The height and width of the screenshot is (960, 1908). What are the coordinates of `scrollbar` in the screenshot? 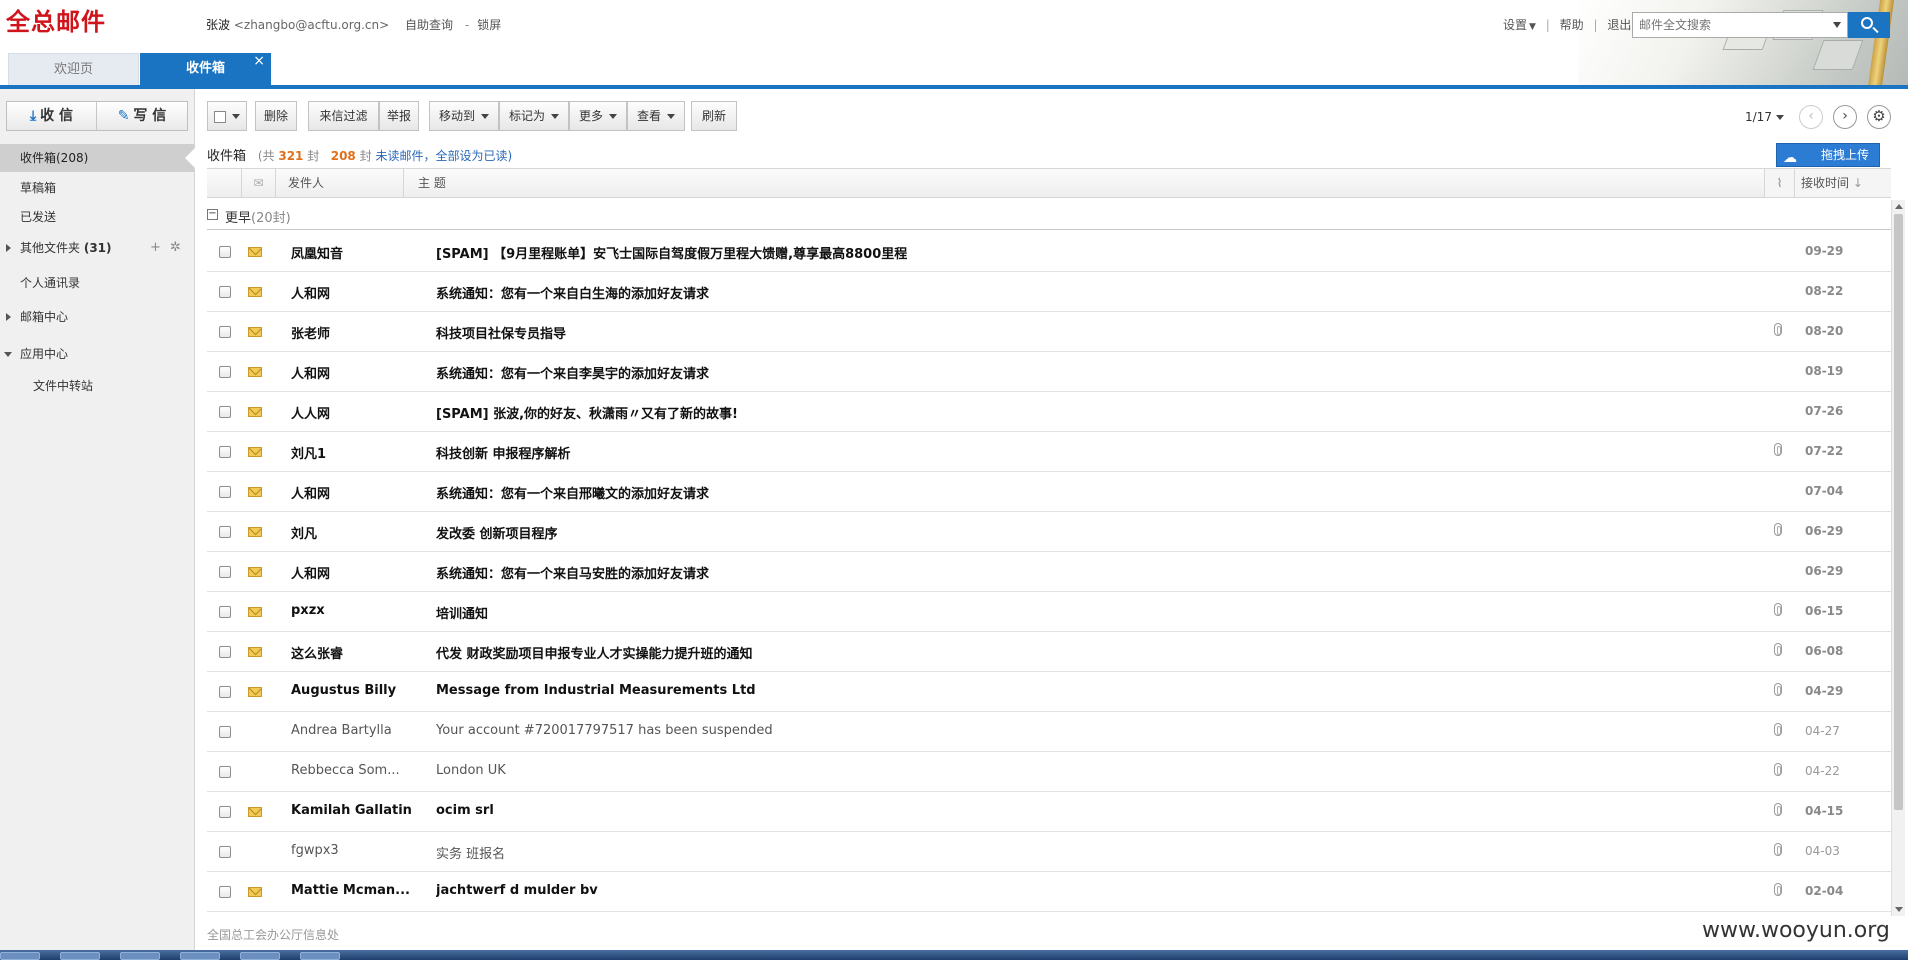 It's located at (1898, 558).